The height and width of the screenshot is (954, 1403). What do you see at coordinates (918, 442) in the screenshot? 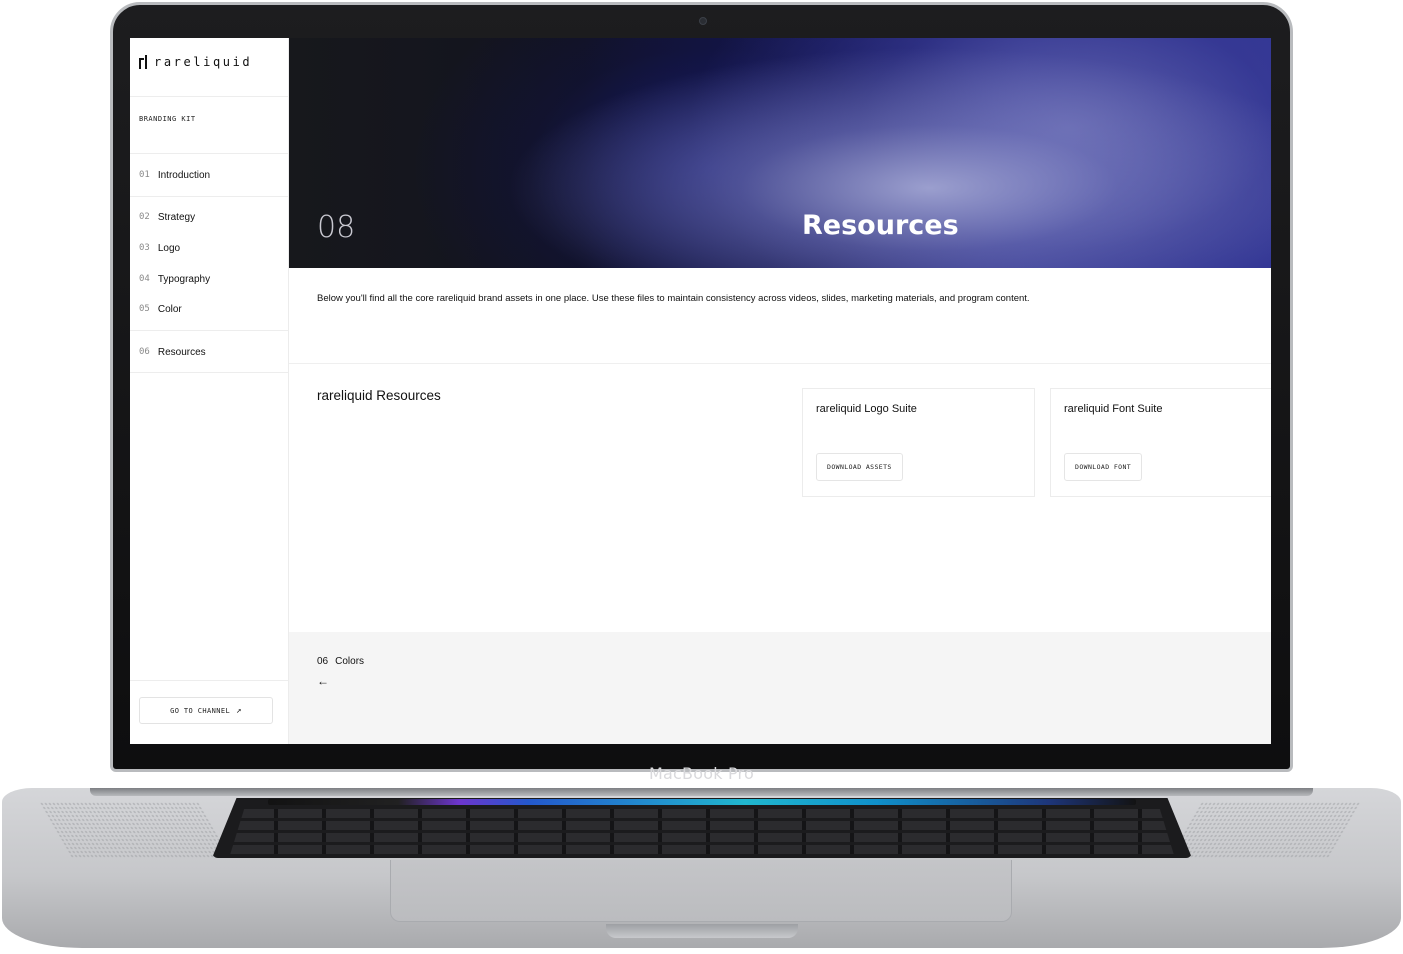
I see `logo-suite-card: rareliquid Logo Suite DOWNLOAD ASSETS` at bounding box center [918, 442].